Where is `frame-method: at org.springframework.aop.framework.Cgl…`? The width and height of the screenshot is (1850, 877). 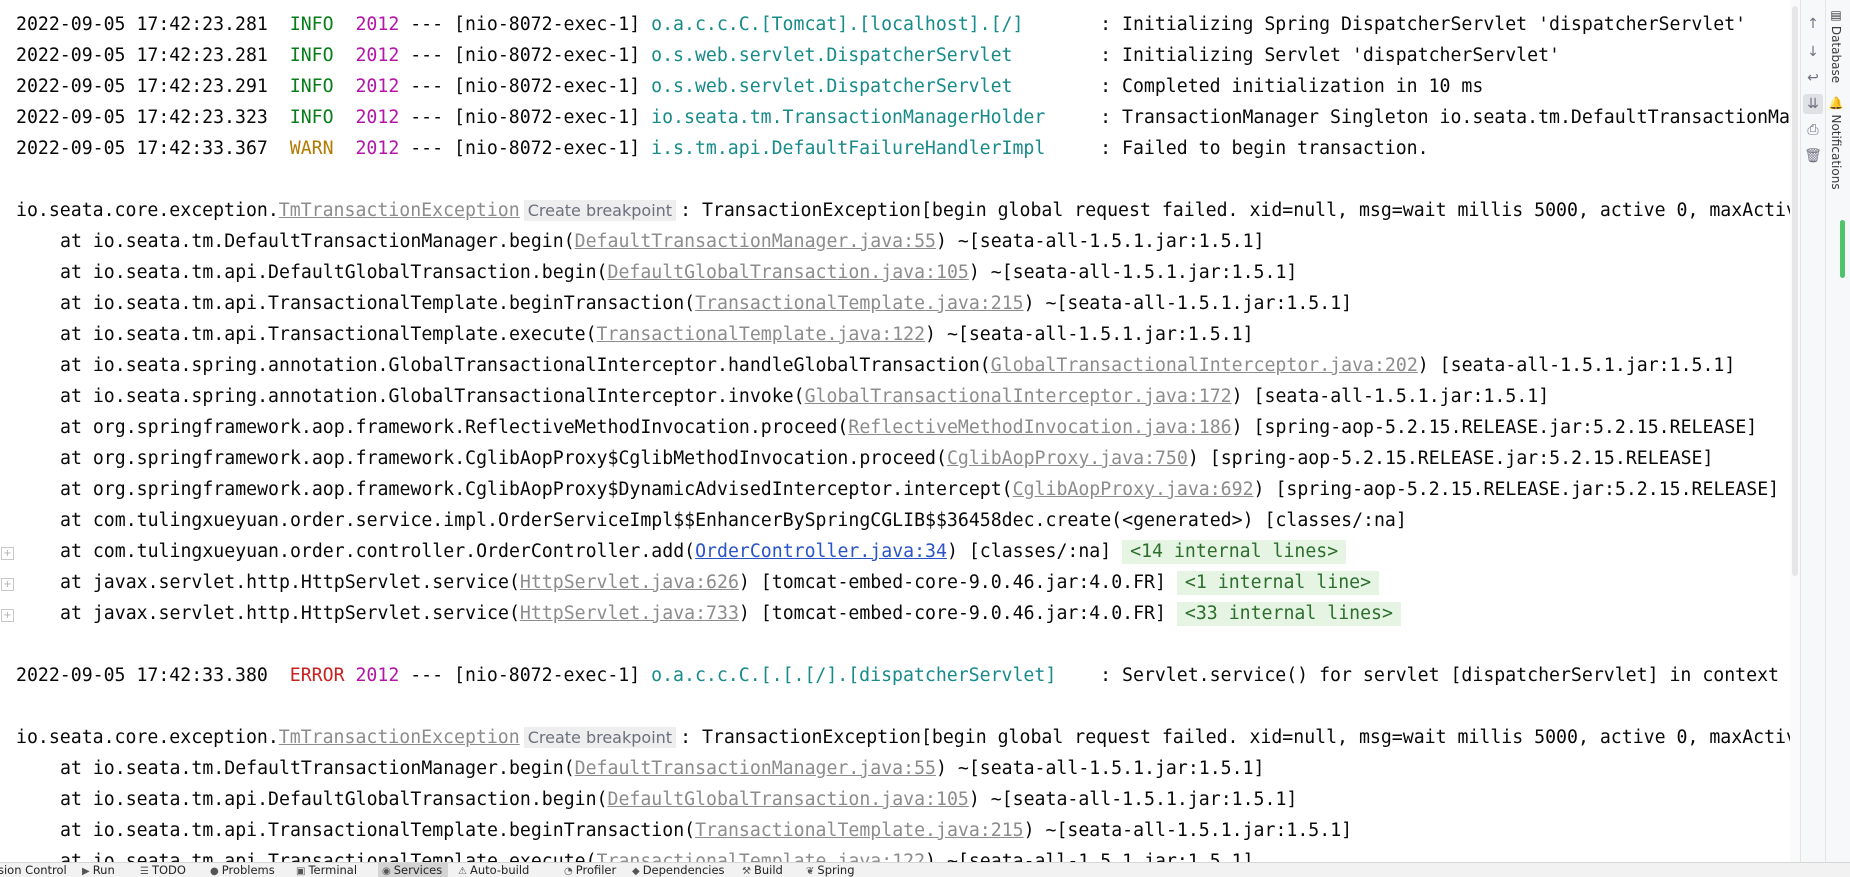
frame-method: at org.springframework.aop.framework.Cgl… is located at coordinates (536, 489).